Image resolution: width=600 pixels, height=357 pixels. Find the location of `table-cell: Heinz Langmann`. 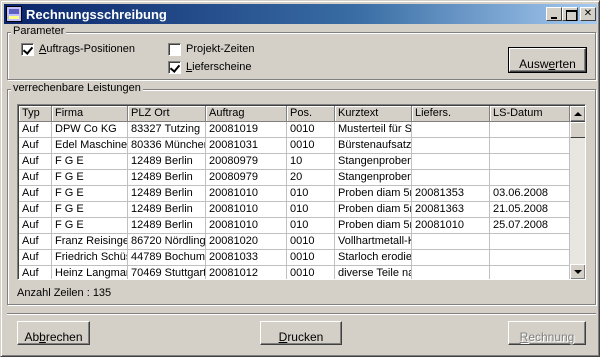

table-cell: Heinz Langmann is located at coordinates (90, 272).